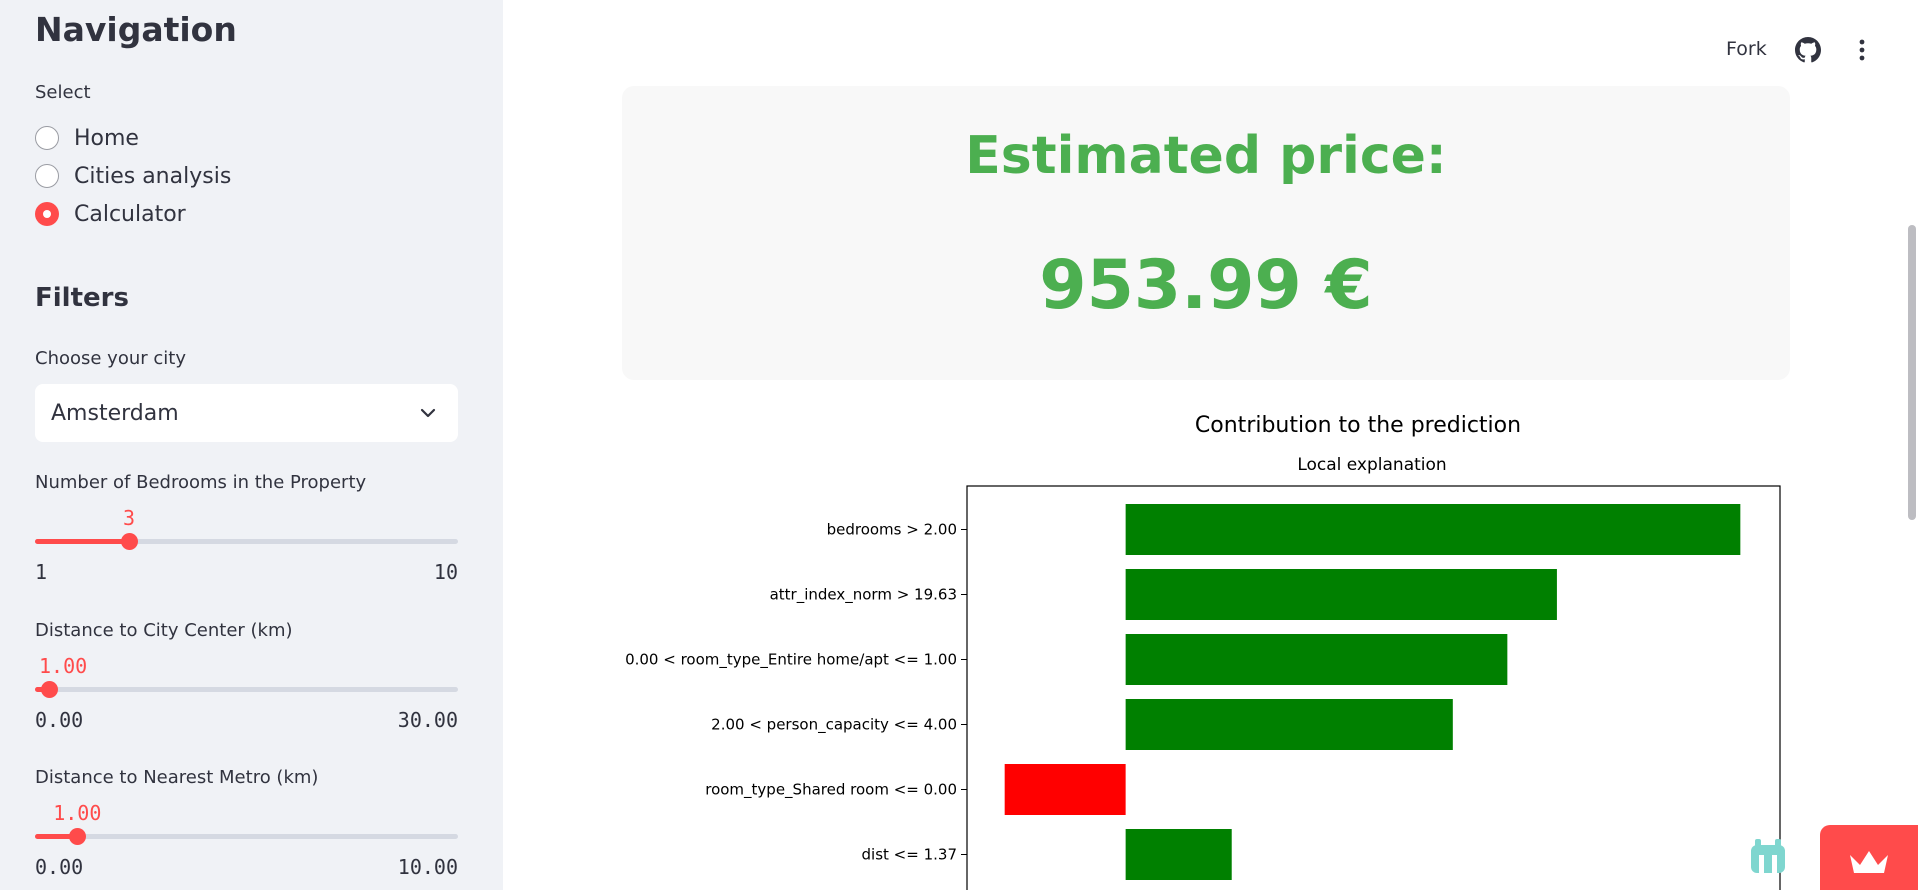 The width and height of the screenshot is (1918, 894). I want to click on radio-home: Home, so click(87, 138).